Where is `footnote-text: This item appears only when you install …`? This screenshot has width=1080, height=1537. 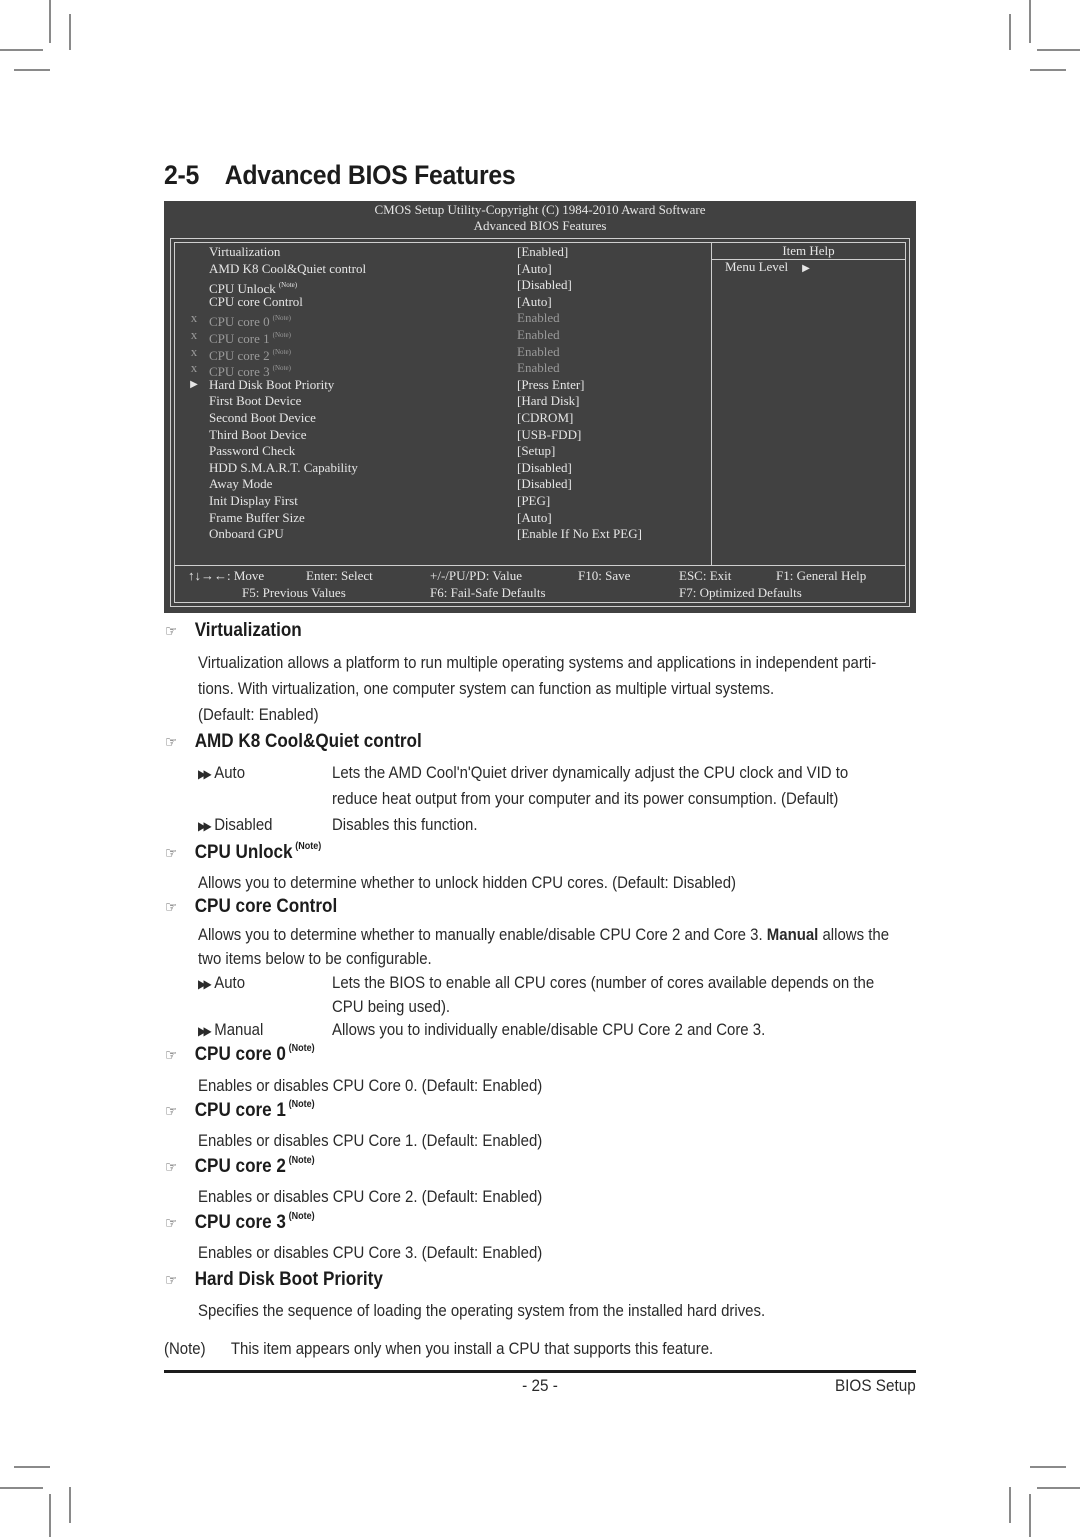
footnote-text: This item appears only when you install … is located at coordinates (472, 1348).